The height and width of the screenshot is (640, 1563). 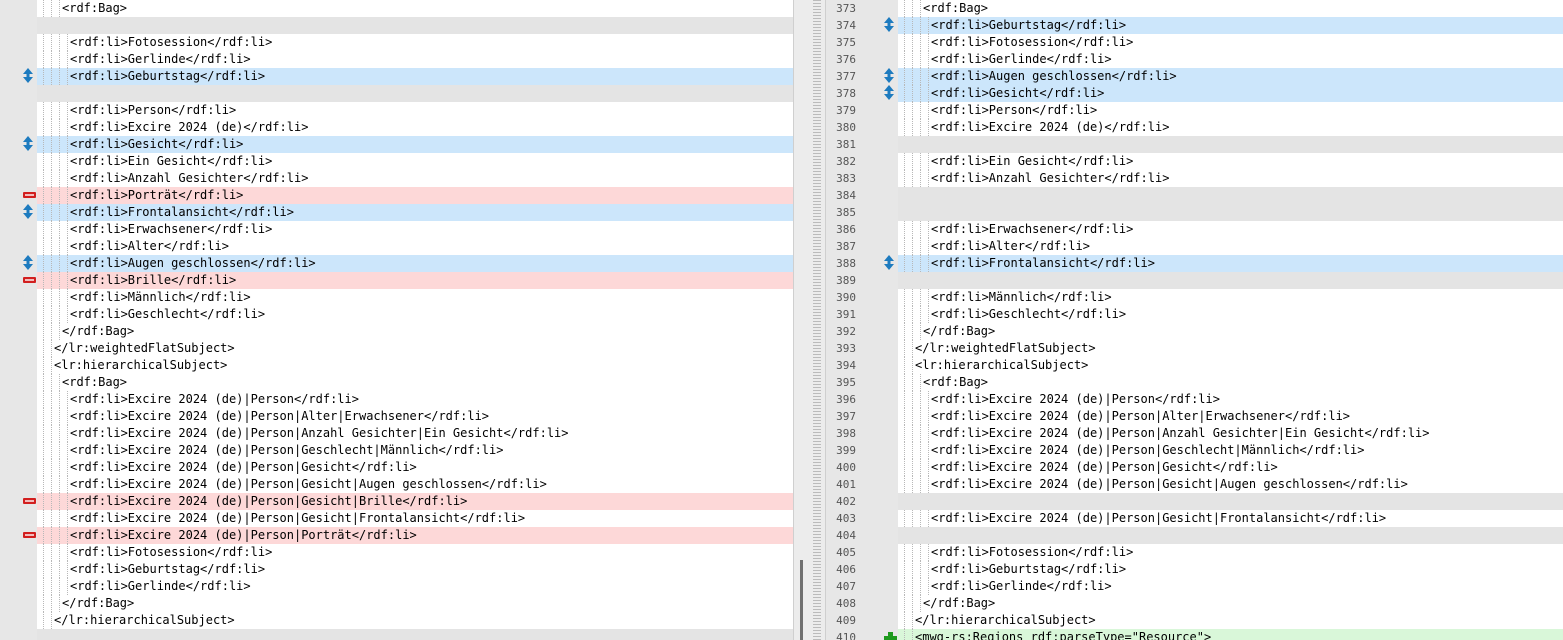 What do you see at coordinates (396, 297) in the screenshot?
I see `left-code-line: <rdf:li>Männlich</rdf:li>` at bounding box center [396, 297].